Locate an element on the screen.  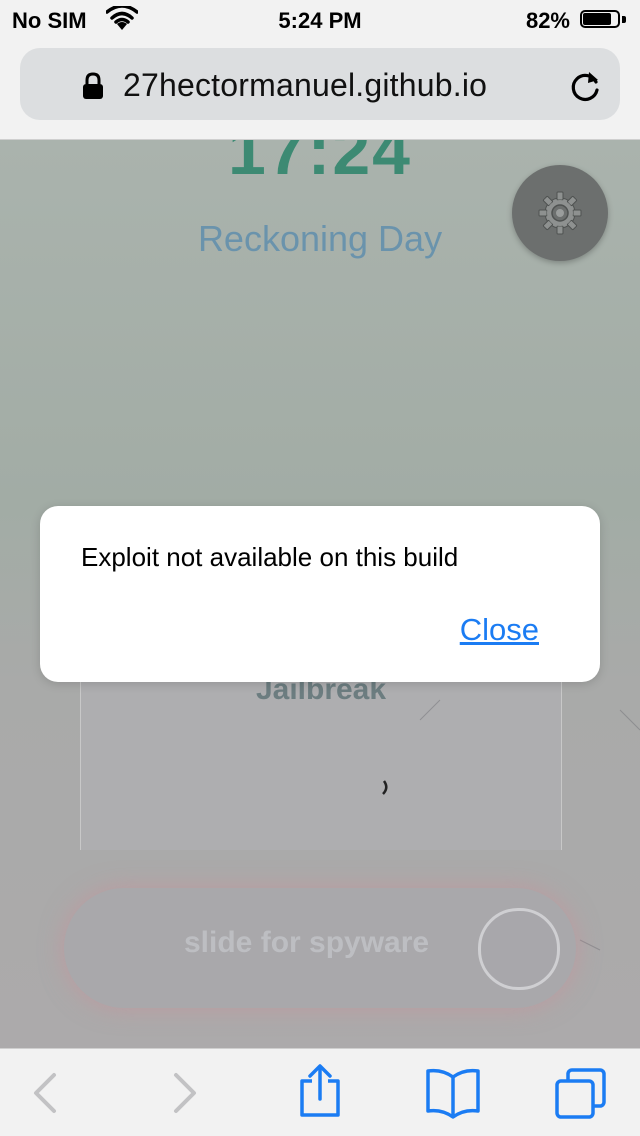
share-icon is located at coordinates (320, 1093).